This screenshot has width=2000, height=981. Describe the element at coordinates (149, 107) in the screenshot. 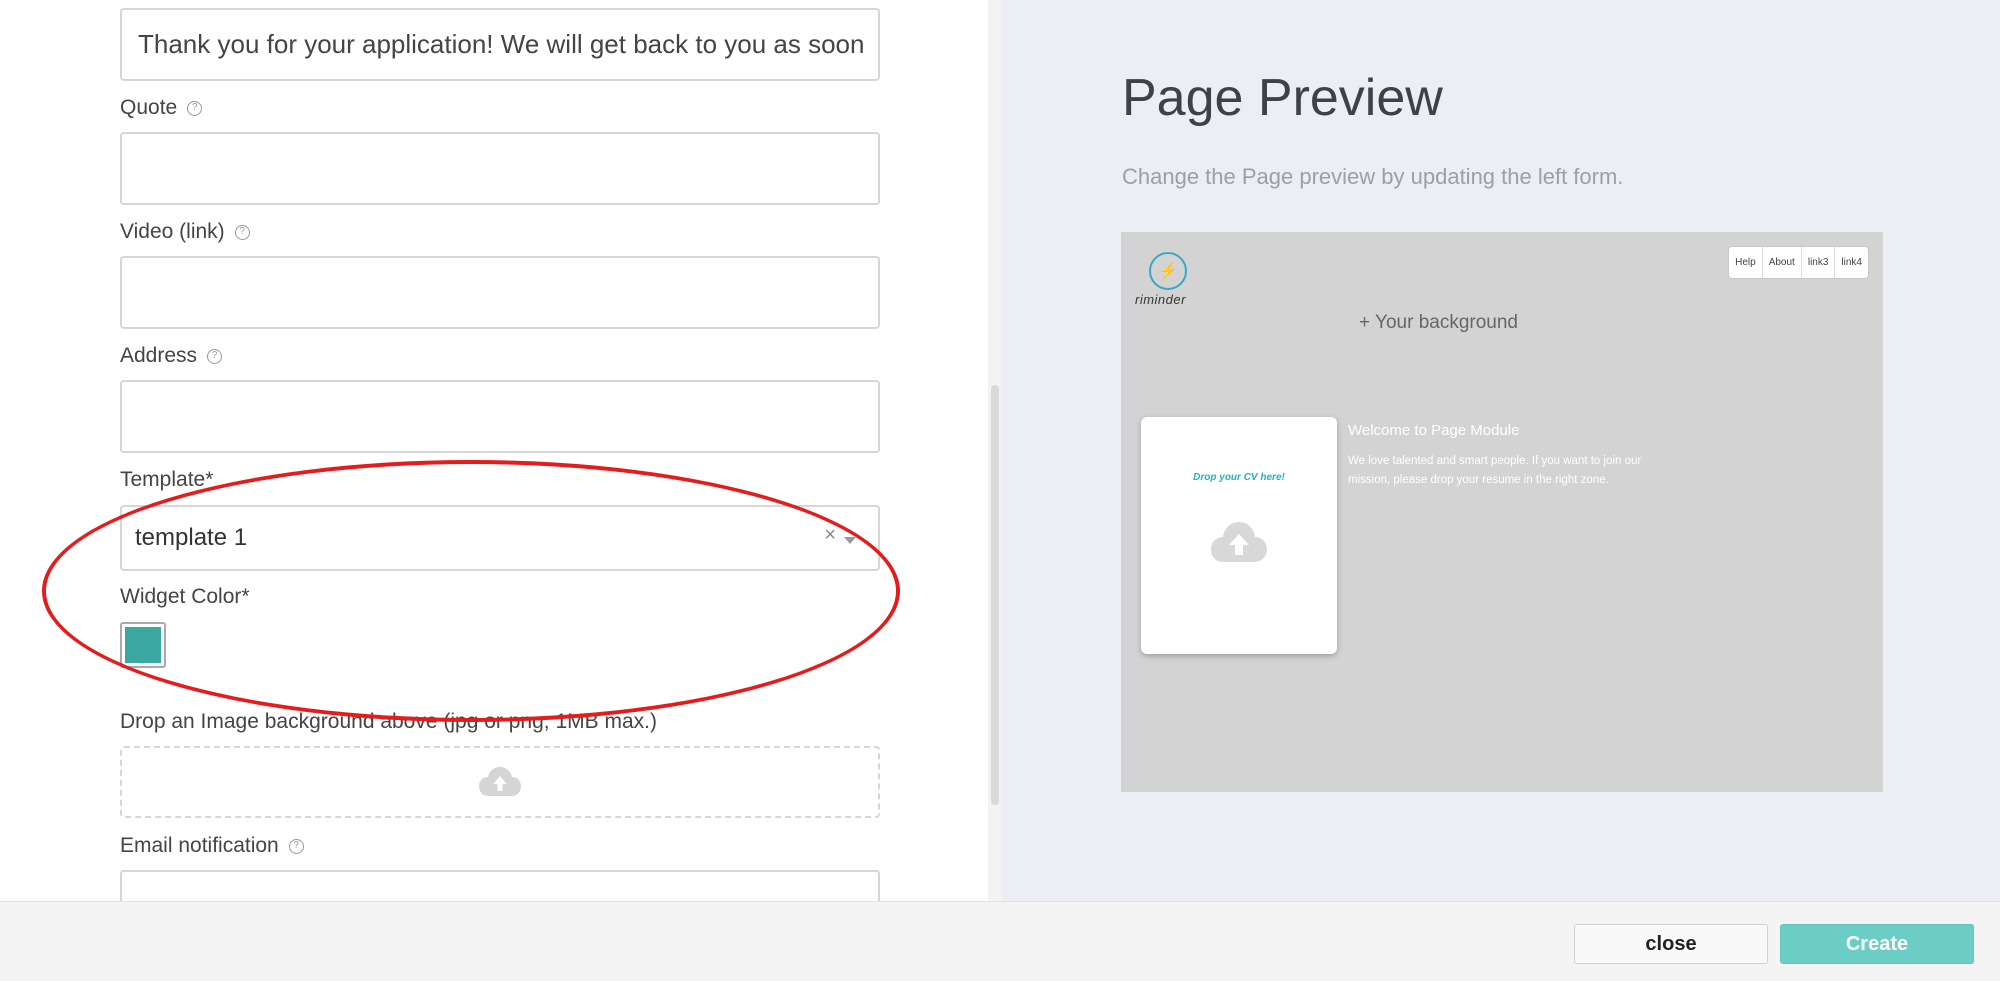

I see `quote-label-text: Quote` at that location.